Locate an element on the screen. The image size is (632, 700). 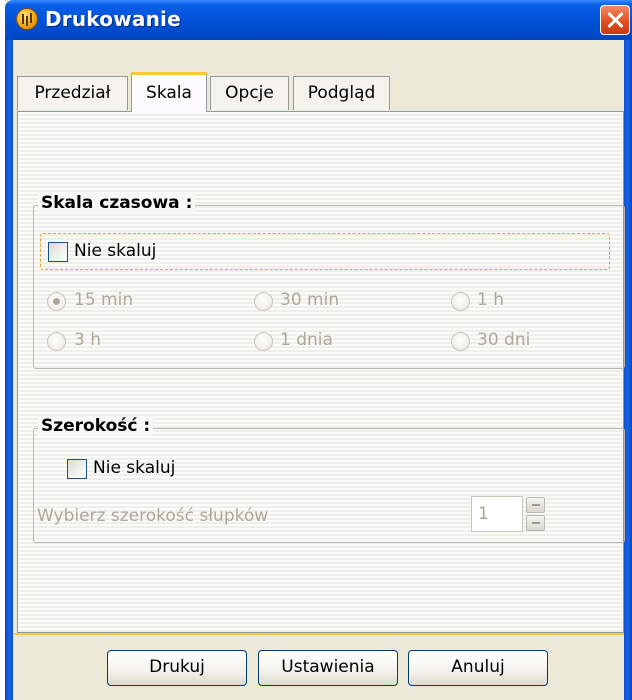
radio-15min is located at coordinates (56, 301).